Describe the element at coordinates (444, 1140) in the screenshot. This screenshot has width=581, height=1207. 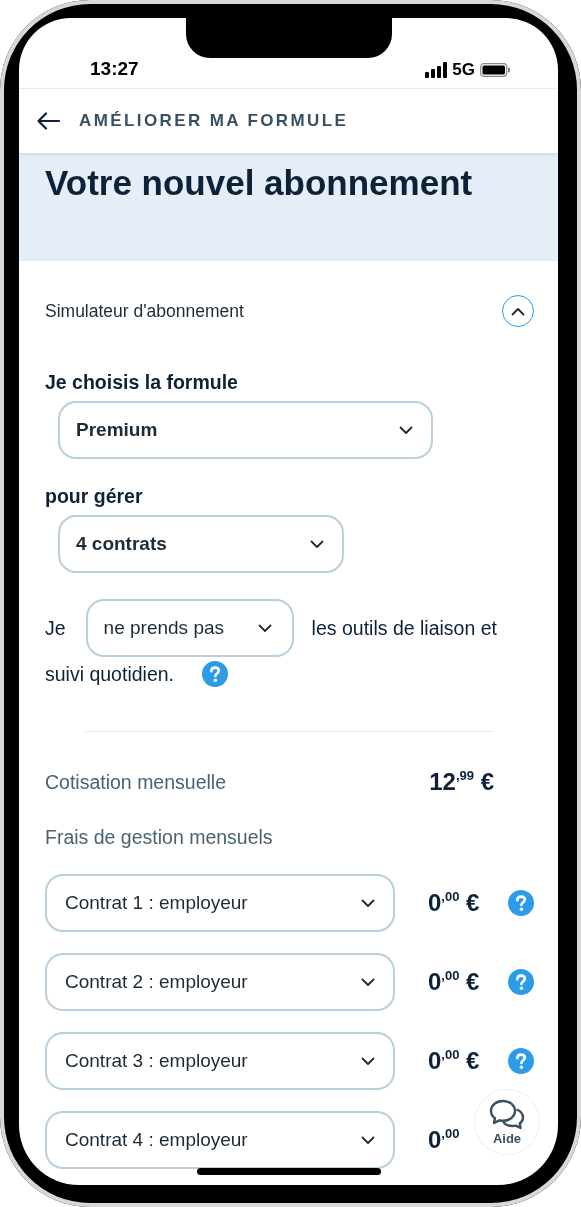
I see `price-text: 0$^{,00}$` at that location.